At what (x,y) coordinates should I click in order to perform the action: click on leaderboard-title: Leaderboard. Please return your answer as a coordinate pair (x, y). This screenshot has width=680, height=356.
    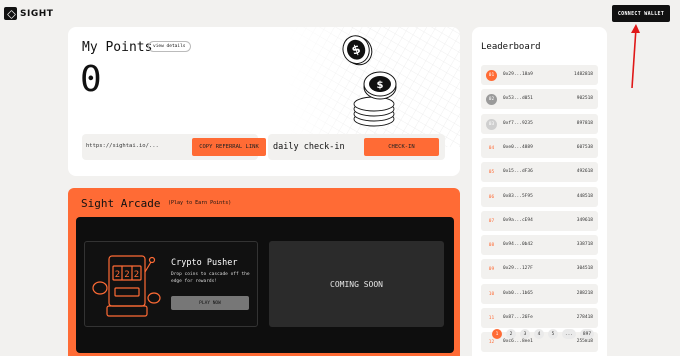
    Looking at the image, I should click on (511, 47).